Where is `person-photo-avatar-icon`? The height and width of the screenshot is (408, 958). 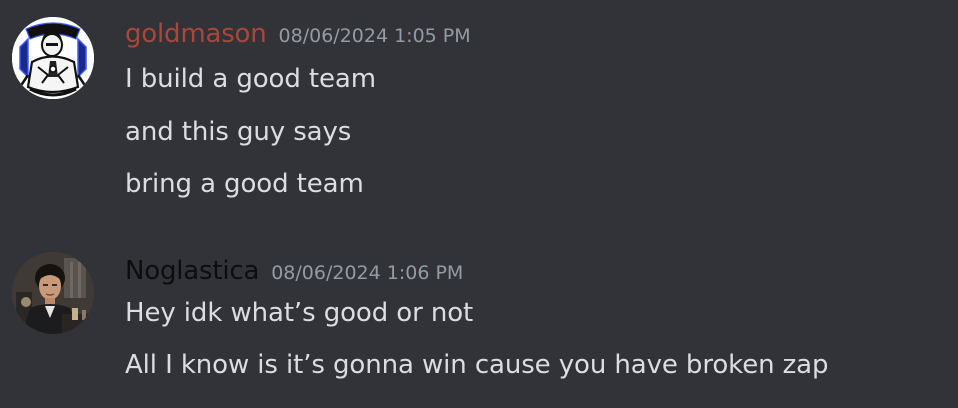 person-photo-avatar-icon is located at coordinates (53, 293).